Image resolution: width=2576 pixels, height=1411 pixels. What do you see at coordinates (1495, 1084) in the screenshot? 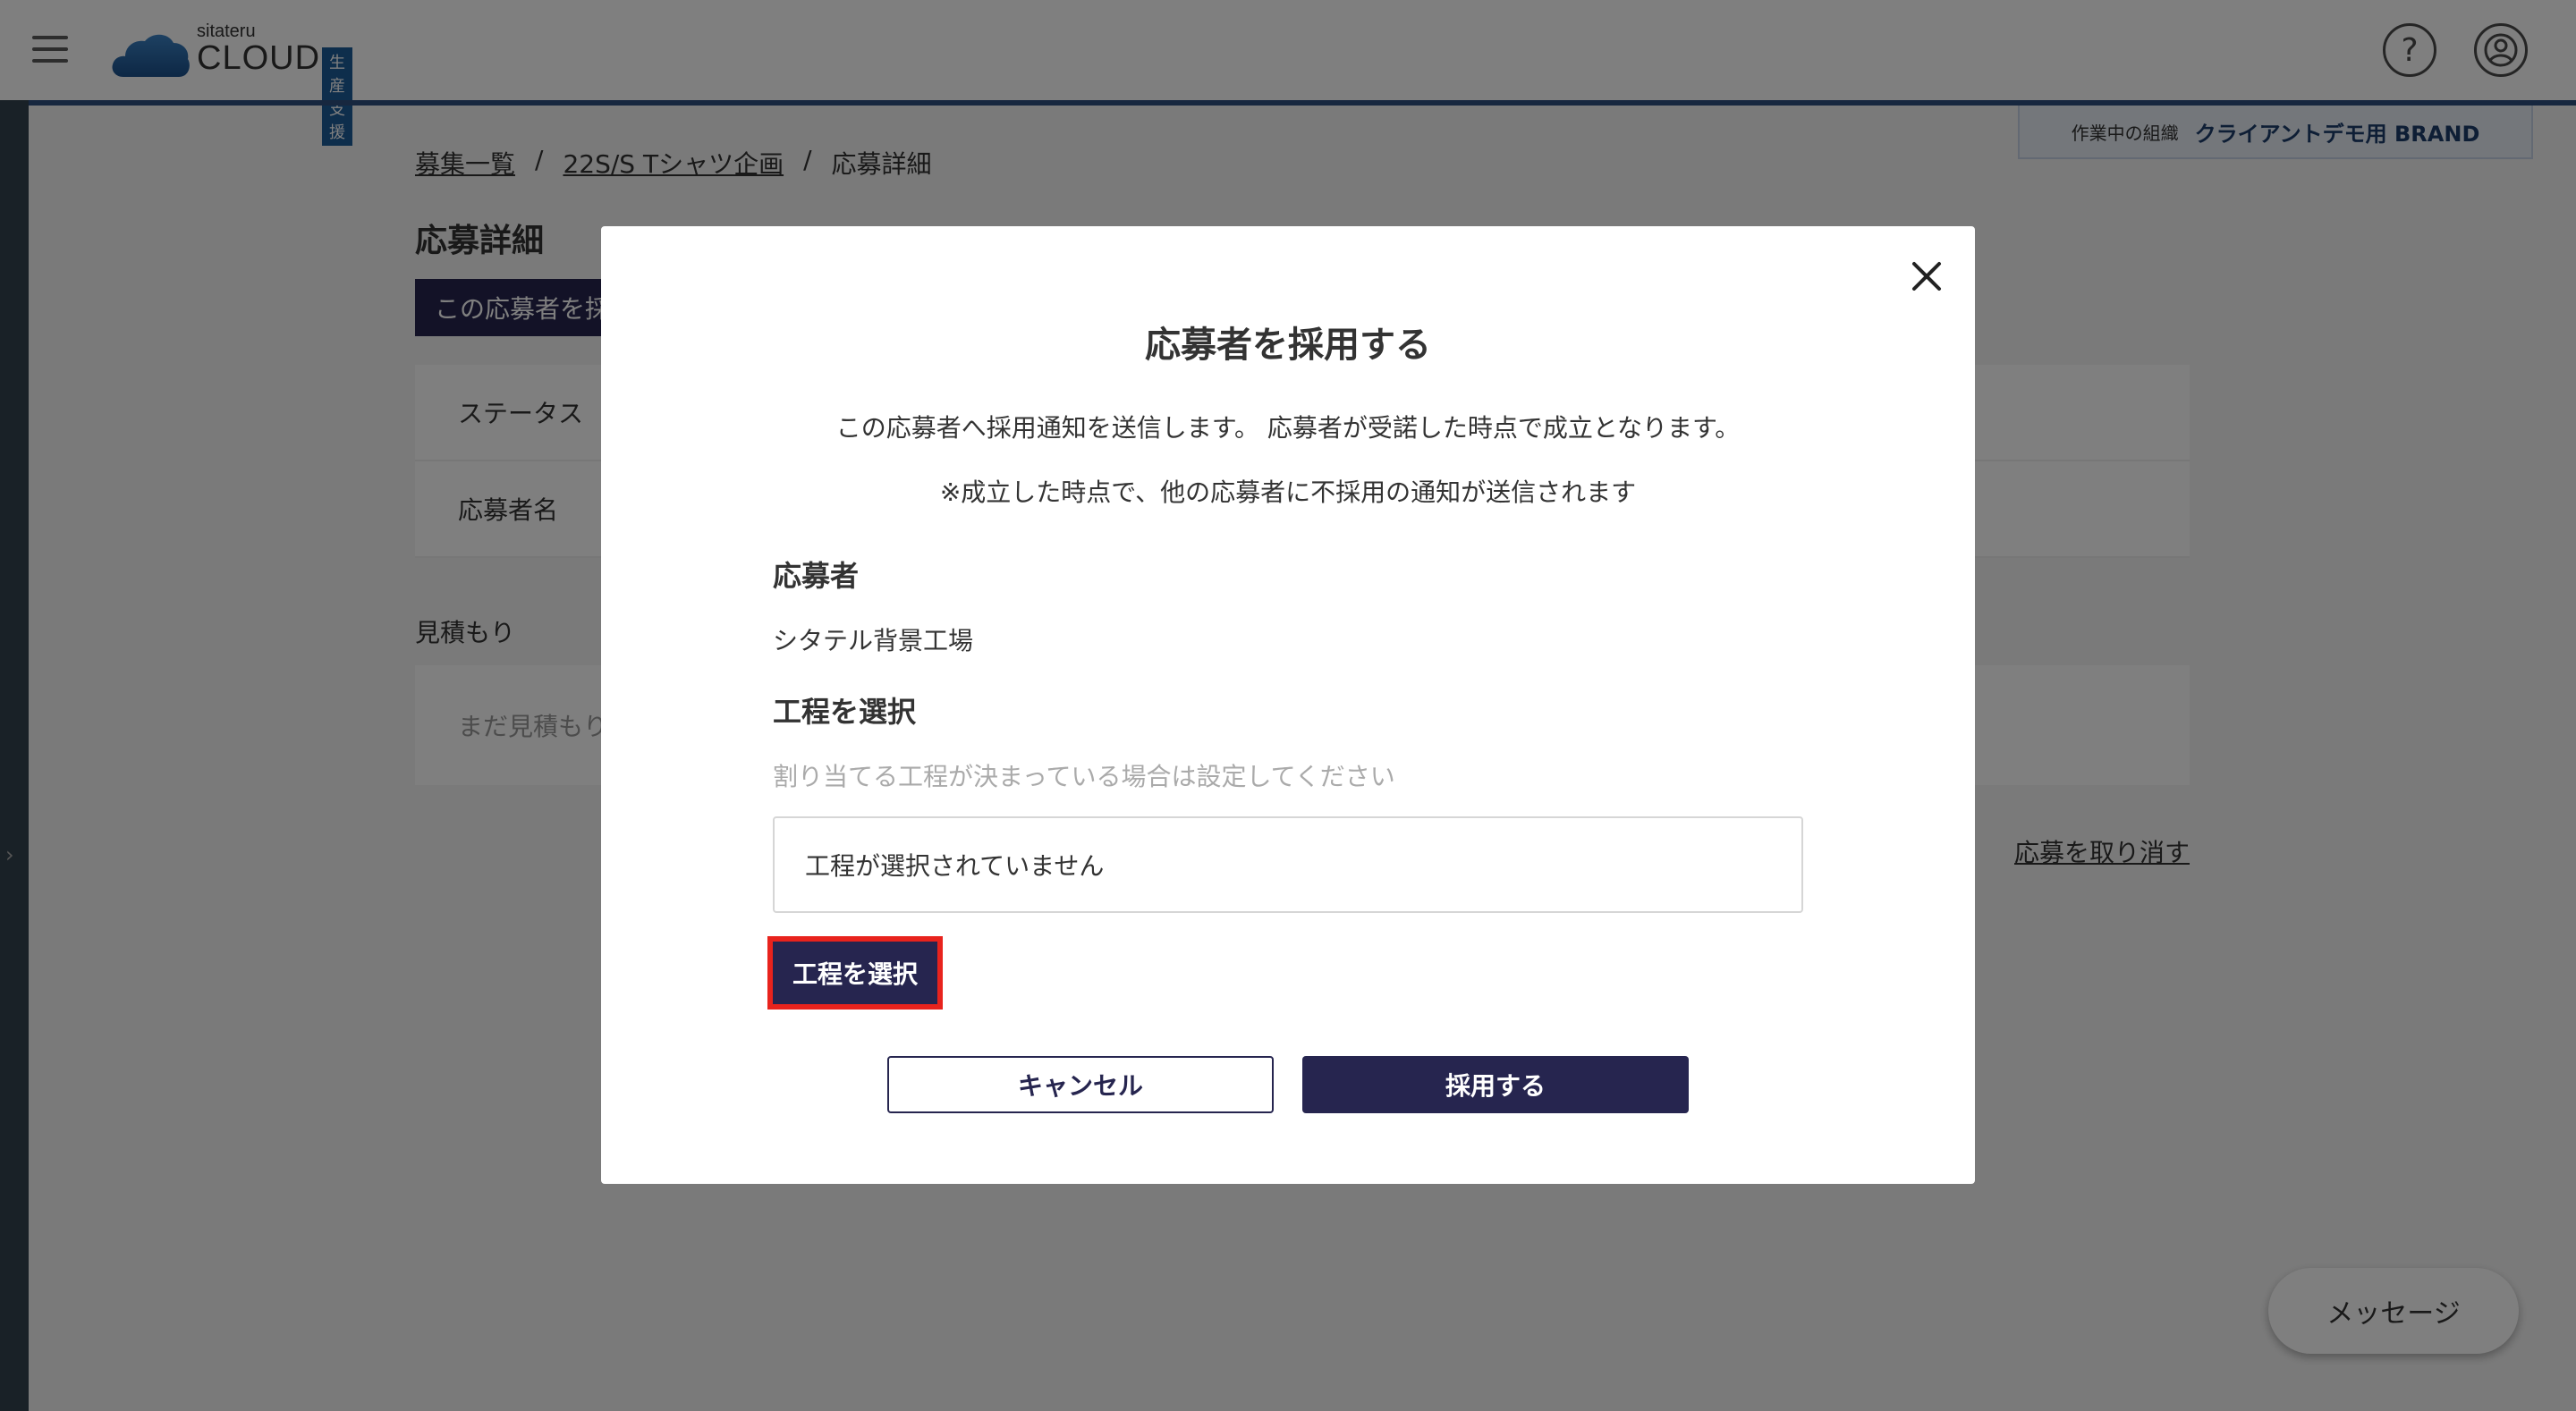
I see `adopt-button: 採用する` at bounding box center [1495, 1084].